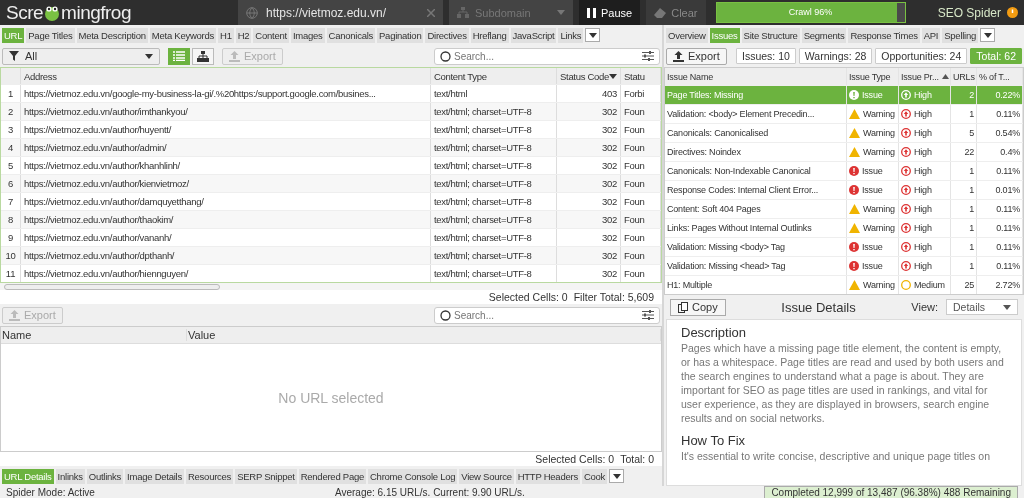 Image resolution: width=1024 pixels, height=498 pixels. What do you see at coordinates (340, 12) in the screenshot?
I see `url-field: https://vietmoz.edu.vn/` at bounding box center [340, 12].